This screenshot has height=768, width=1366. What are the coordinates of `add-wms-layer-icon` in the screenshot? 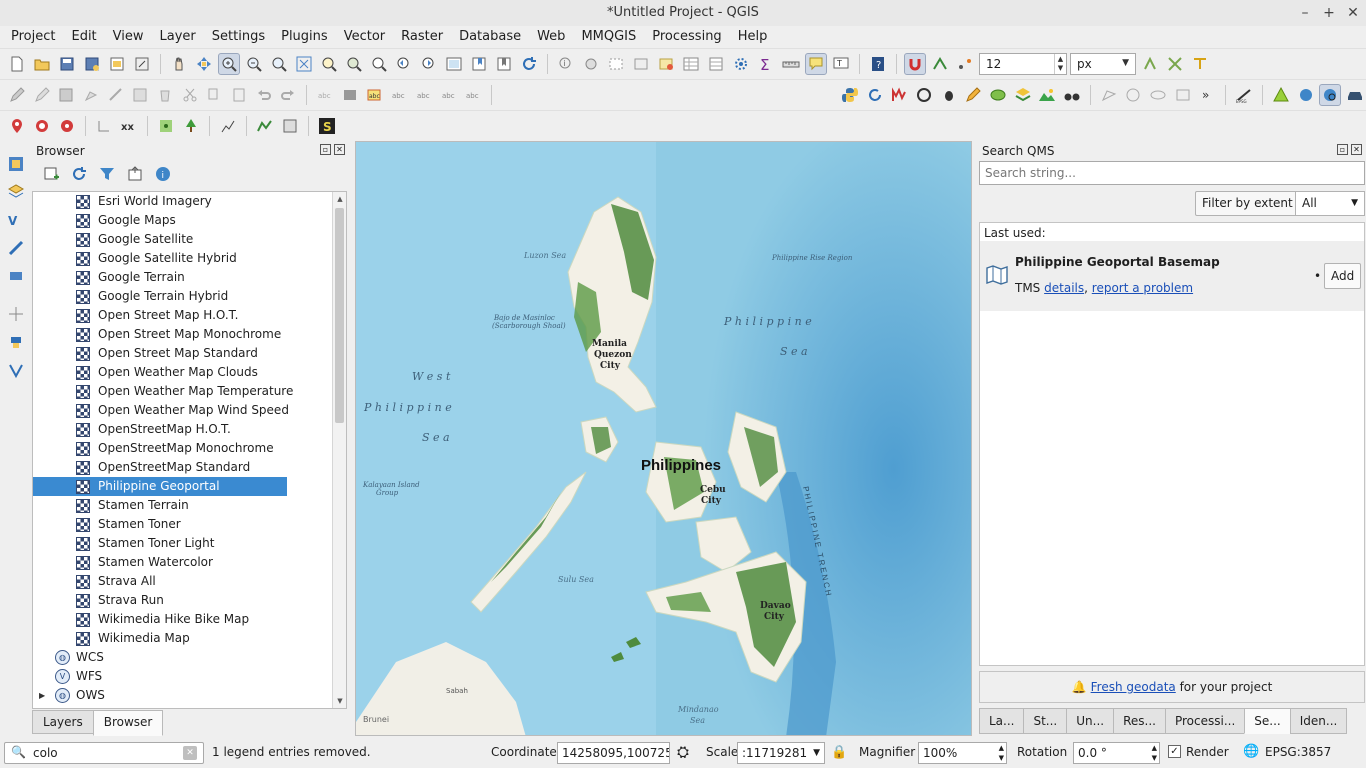 It's located at (16, 248).